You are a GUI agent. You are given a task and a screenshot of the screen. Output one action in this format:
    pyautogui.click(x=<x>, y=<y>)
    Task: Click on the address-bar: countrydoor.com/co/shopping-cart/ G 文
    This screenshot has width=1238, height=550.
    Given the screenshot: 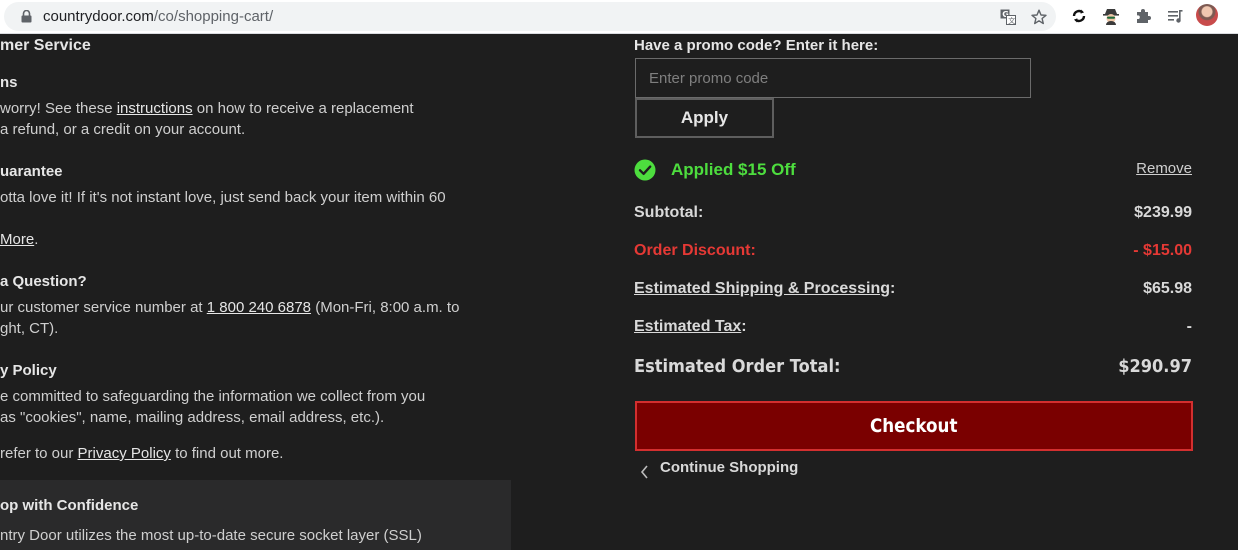 What is the action you would take?
    pyautogui.click(x=530, y=16)
    